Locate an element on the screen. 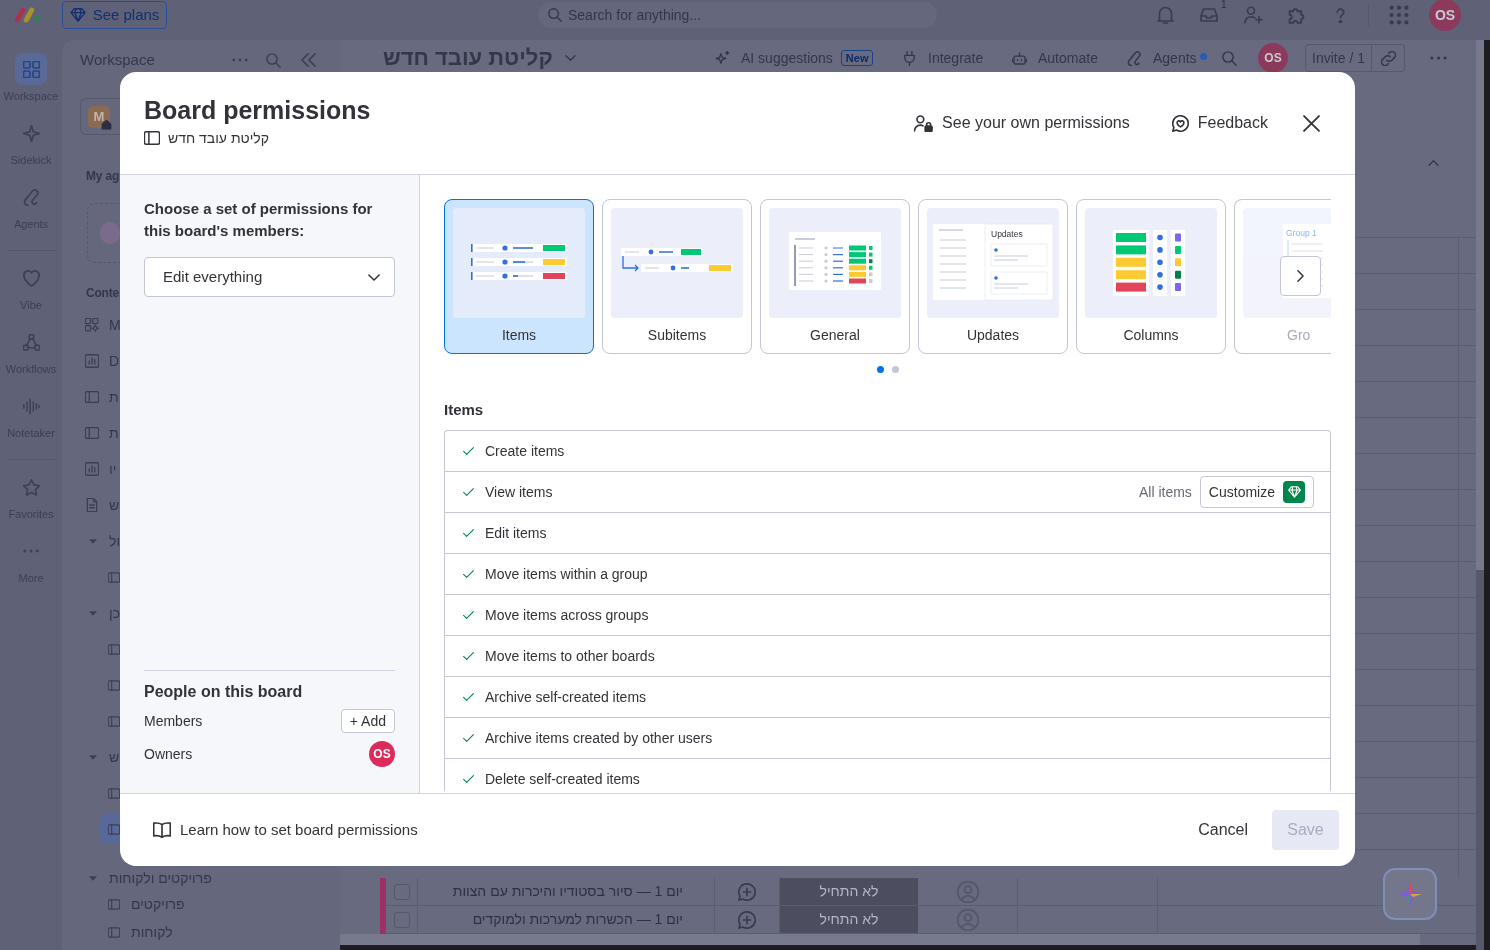 This screenshot has width=1490, height=950. permission-label: Move items to other boards is located at coordinates (570, 656).